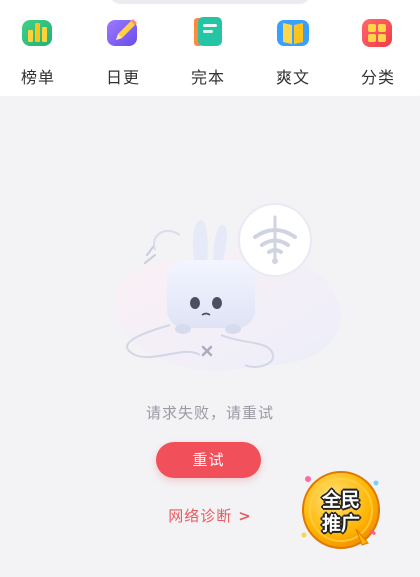  I want to click on grid-icon, so click(377, 33).